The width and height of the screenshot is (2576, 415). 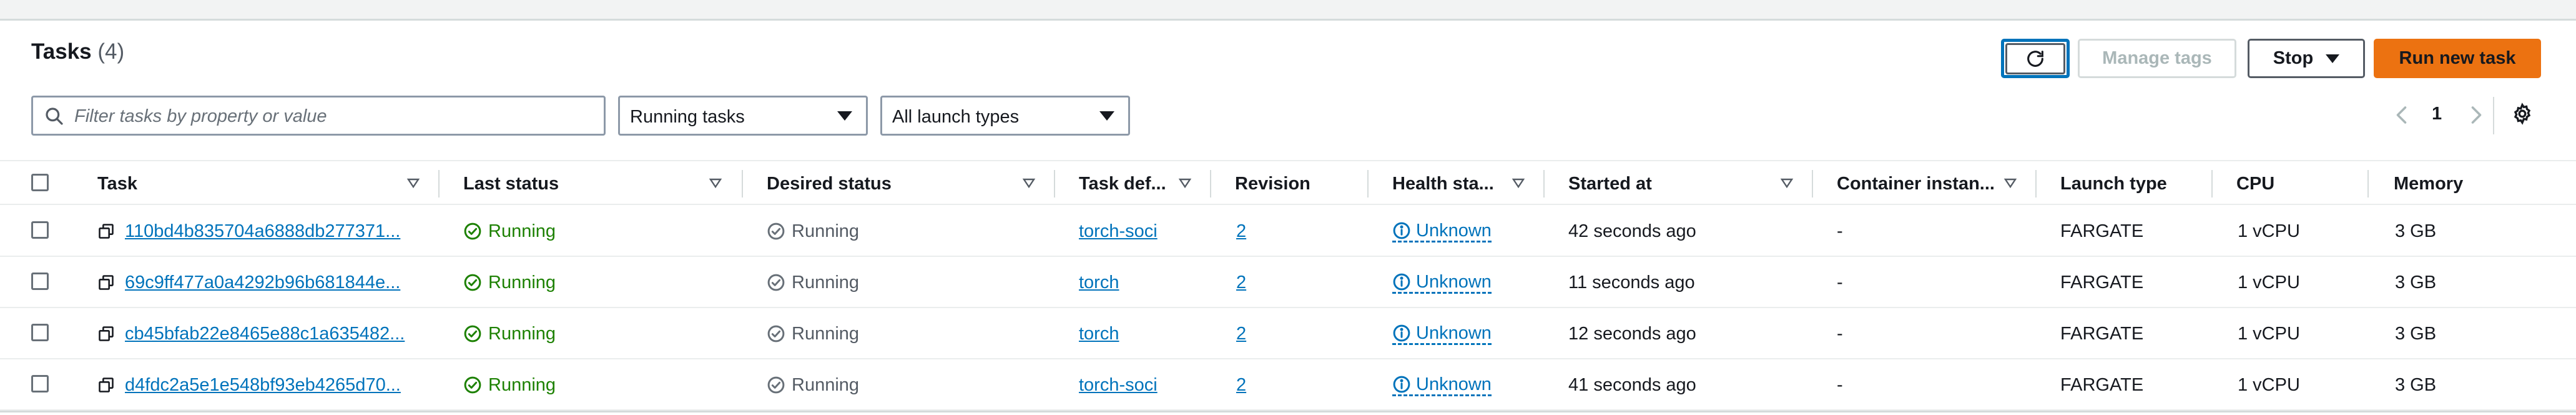 I want to click on task-definition-cell: torch, so click(x=1141, y=282).